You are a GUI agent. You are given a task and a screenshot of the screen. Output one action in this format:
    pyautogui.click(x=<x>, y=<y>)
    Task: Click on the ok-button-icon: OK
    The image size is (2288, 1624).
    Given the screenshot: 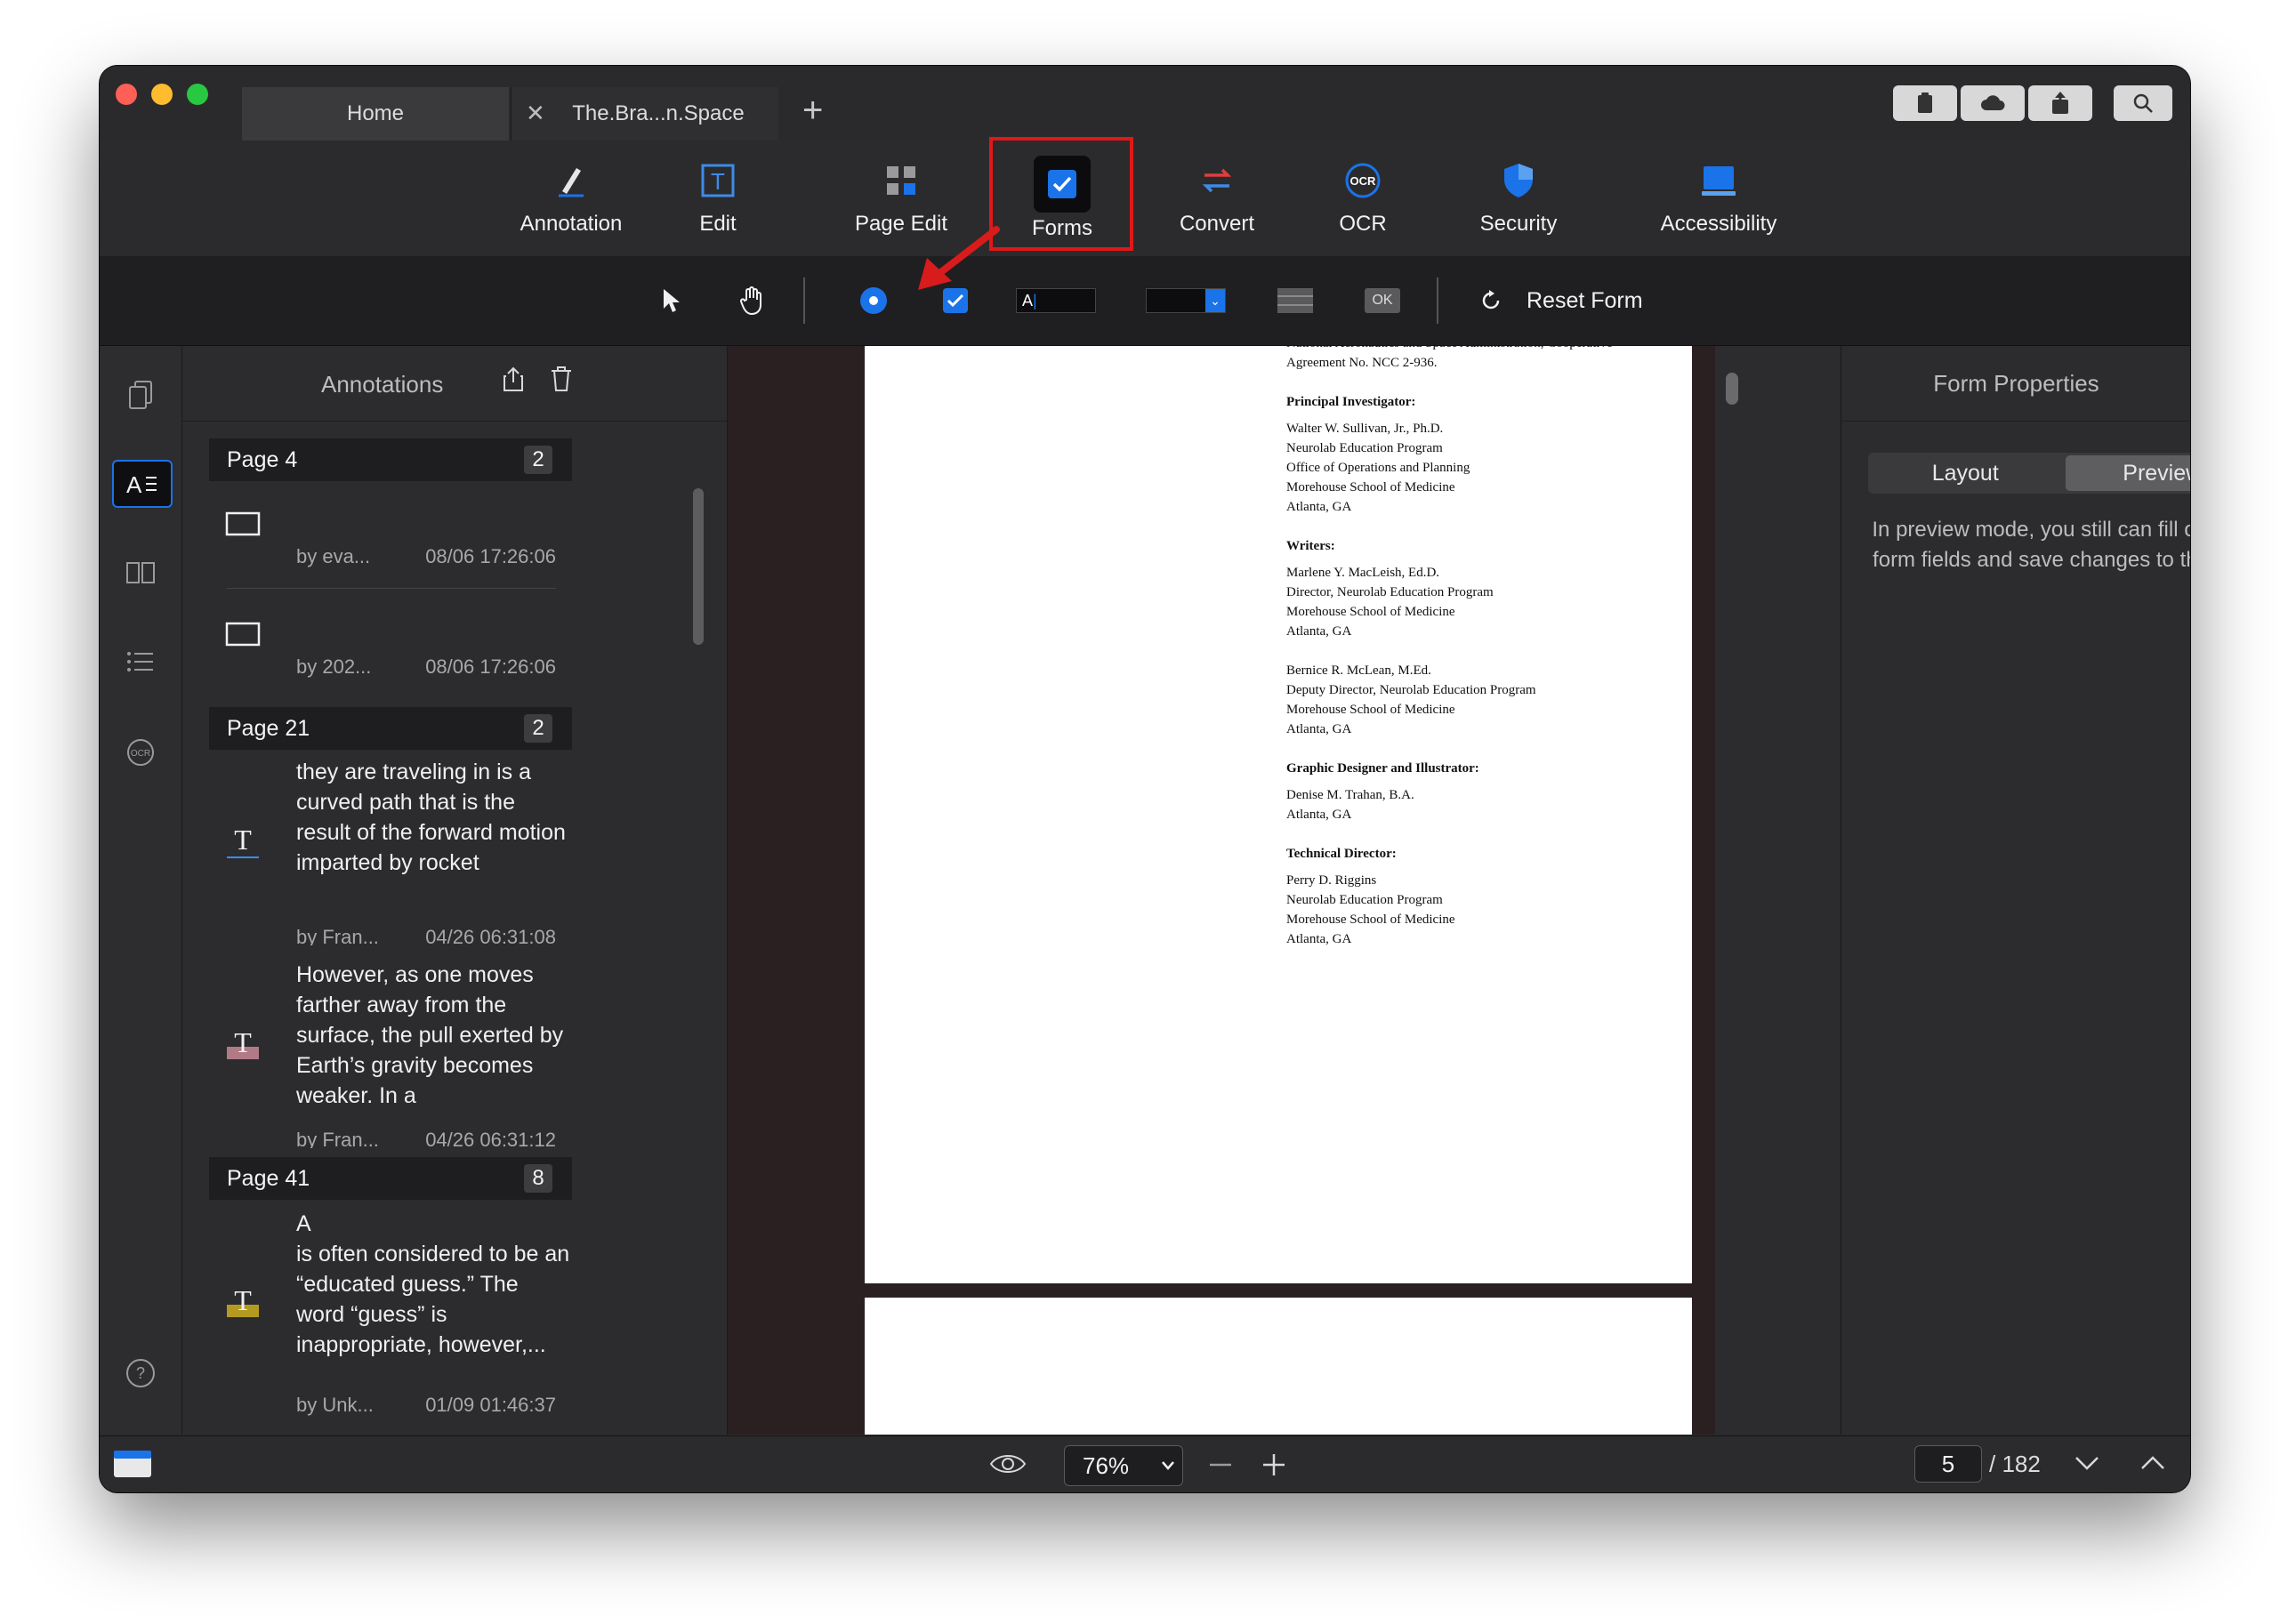 What is the action you would take?
    pyautogui.click(x=1382, y=300)
    